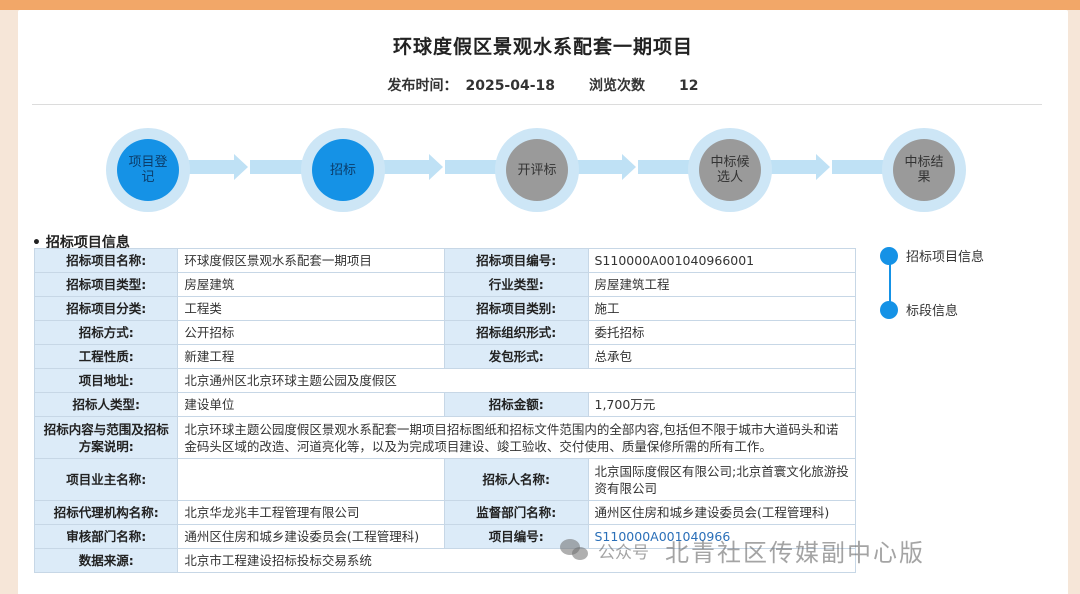 This screenshot has width=1080, height=594. What do you see at coordinates (106, 284) in the screenshot?
I see `table-key: 招标项目类型:` at bounding box center [106, 284].